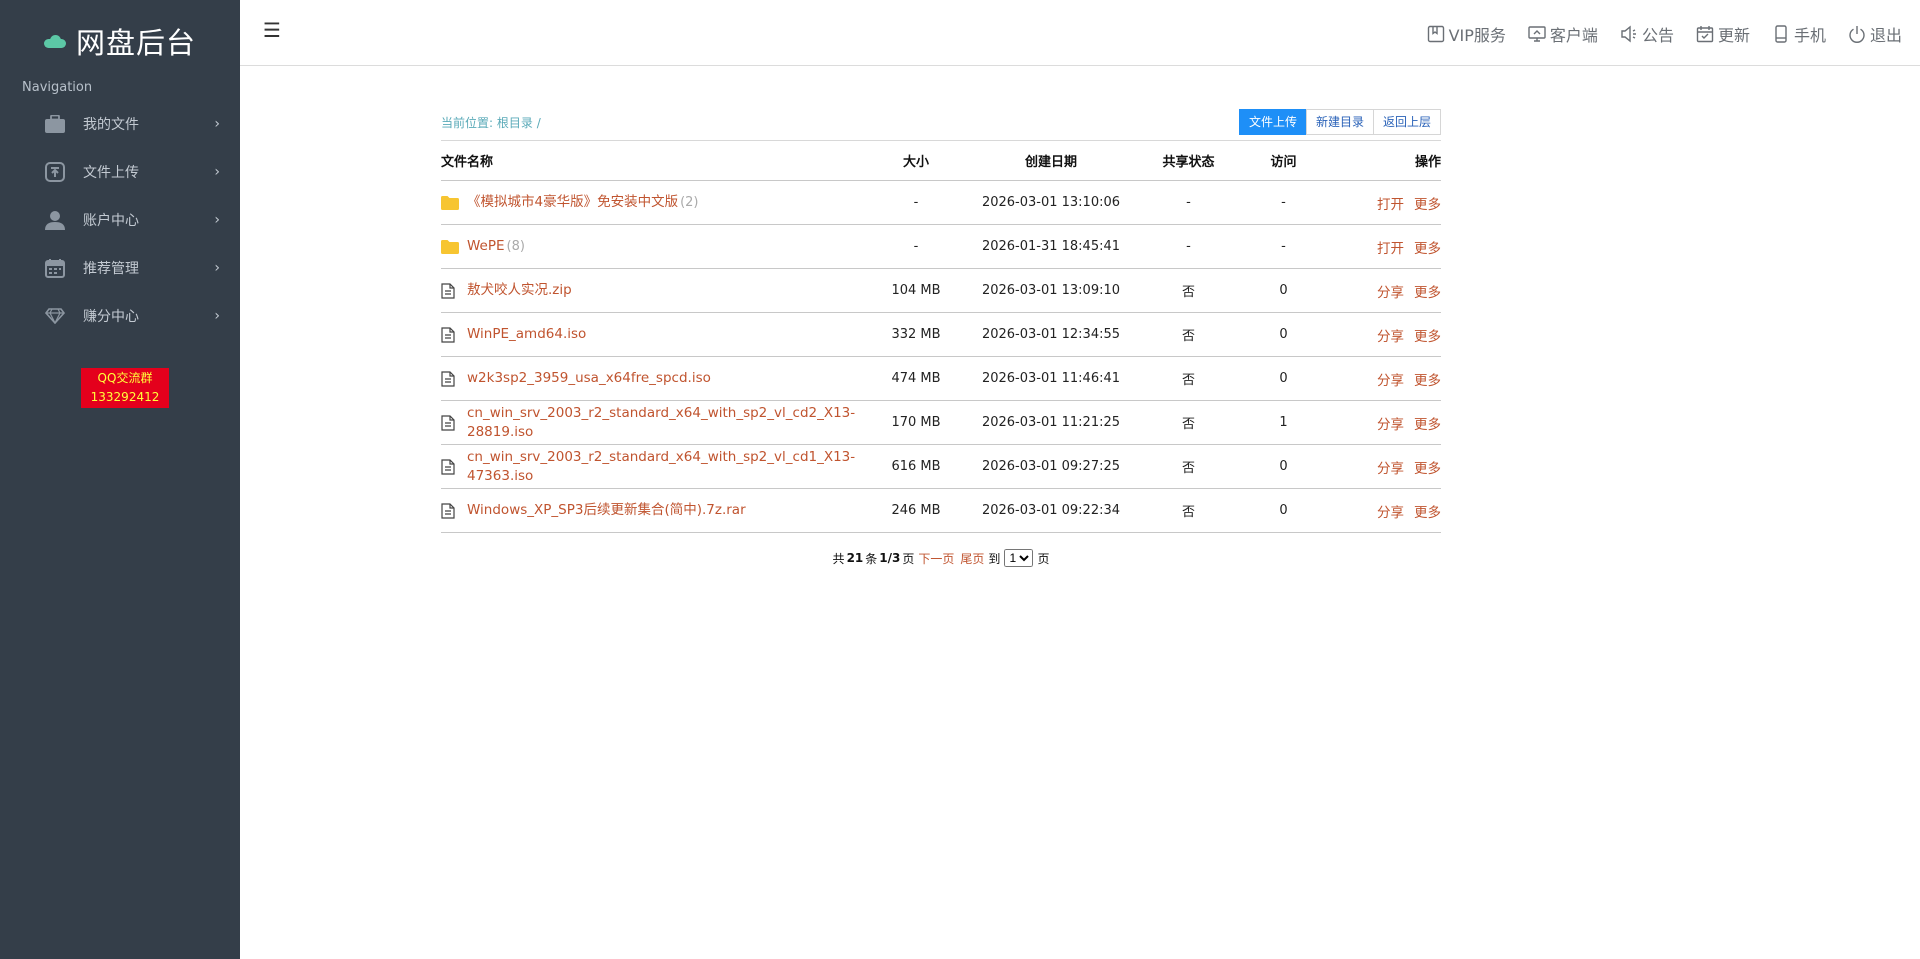  Describe the element at coordinates (651, 334) in the screenshot. I see `cell-name: WinPE_amd64.iso` at that location.